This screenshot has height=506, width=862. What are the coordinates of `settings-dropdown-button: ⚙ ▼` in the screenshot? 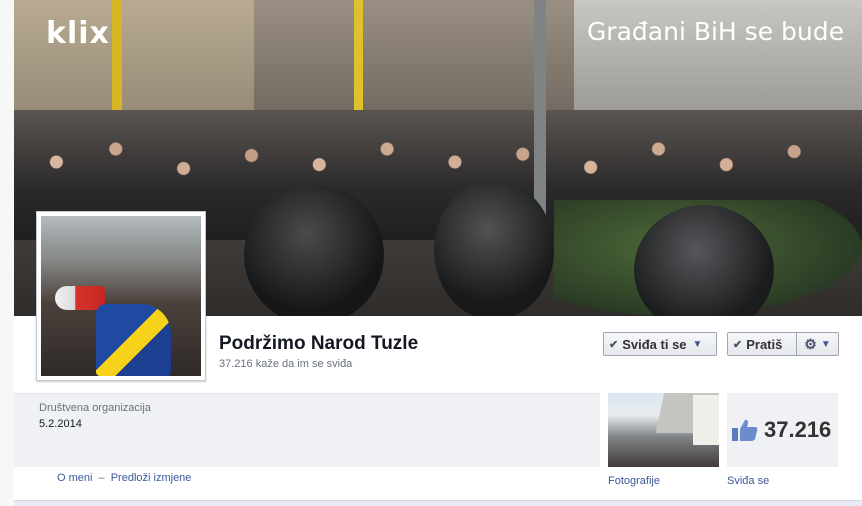 It's located at (817, 344).